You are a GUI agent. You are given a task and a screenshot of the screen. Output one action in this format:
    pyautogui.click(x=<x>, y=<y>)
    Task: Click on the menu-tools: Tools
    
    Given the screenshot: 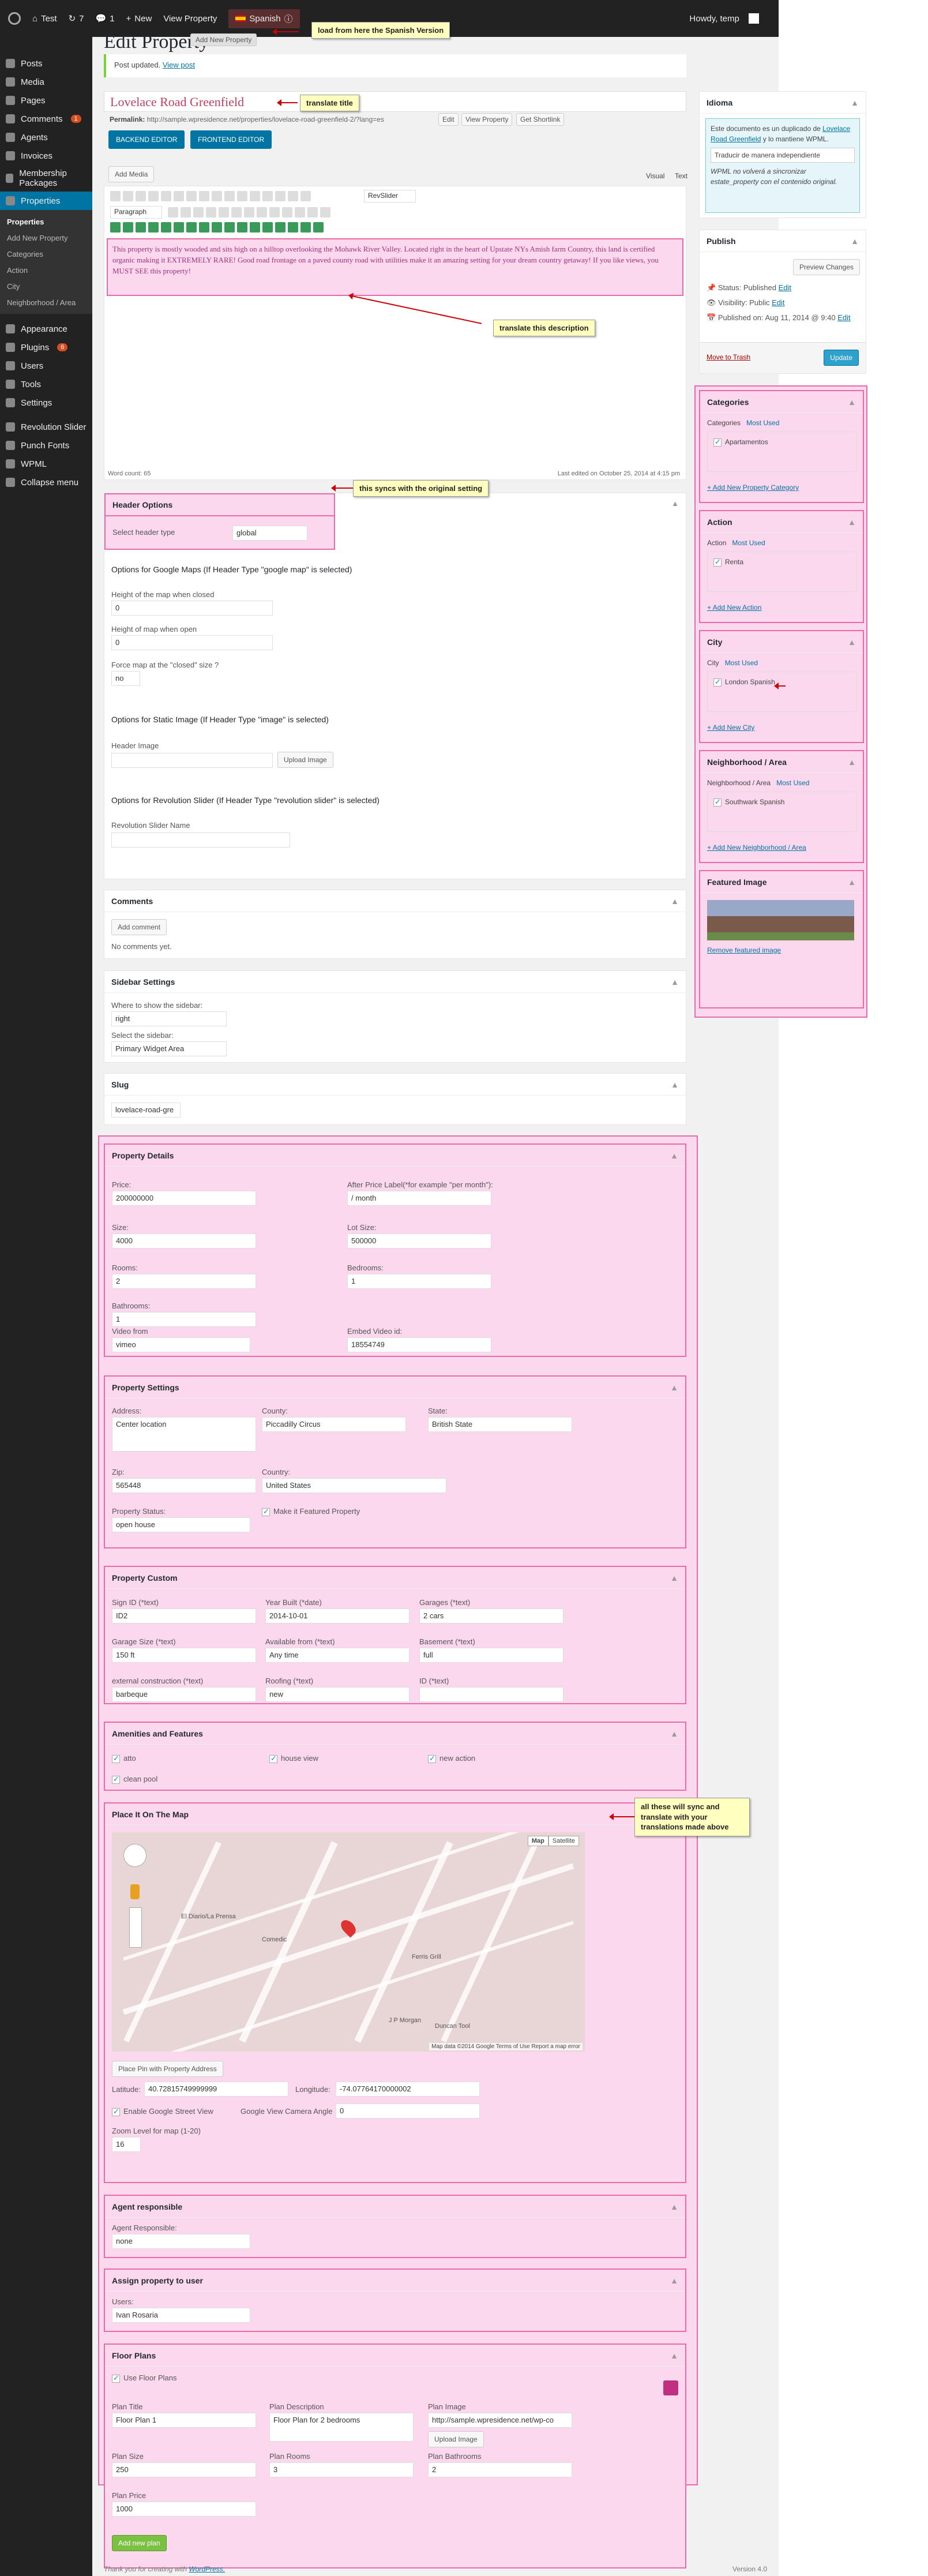 What is the action you would take?
    pyautogui.click(x=46, y=384)
    